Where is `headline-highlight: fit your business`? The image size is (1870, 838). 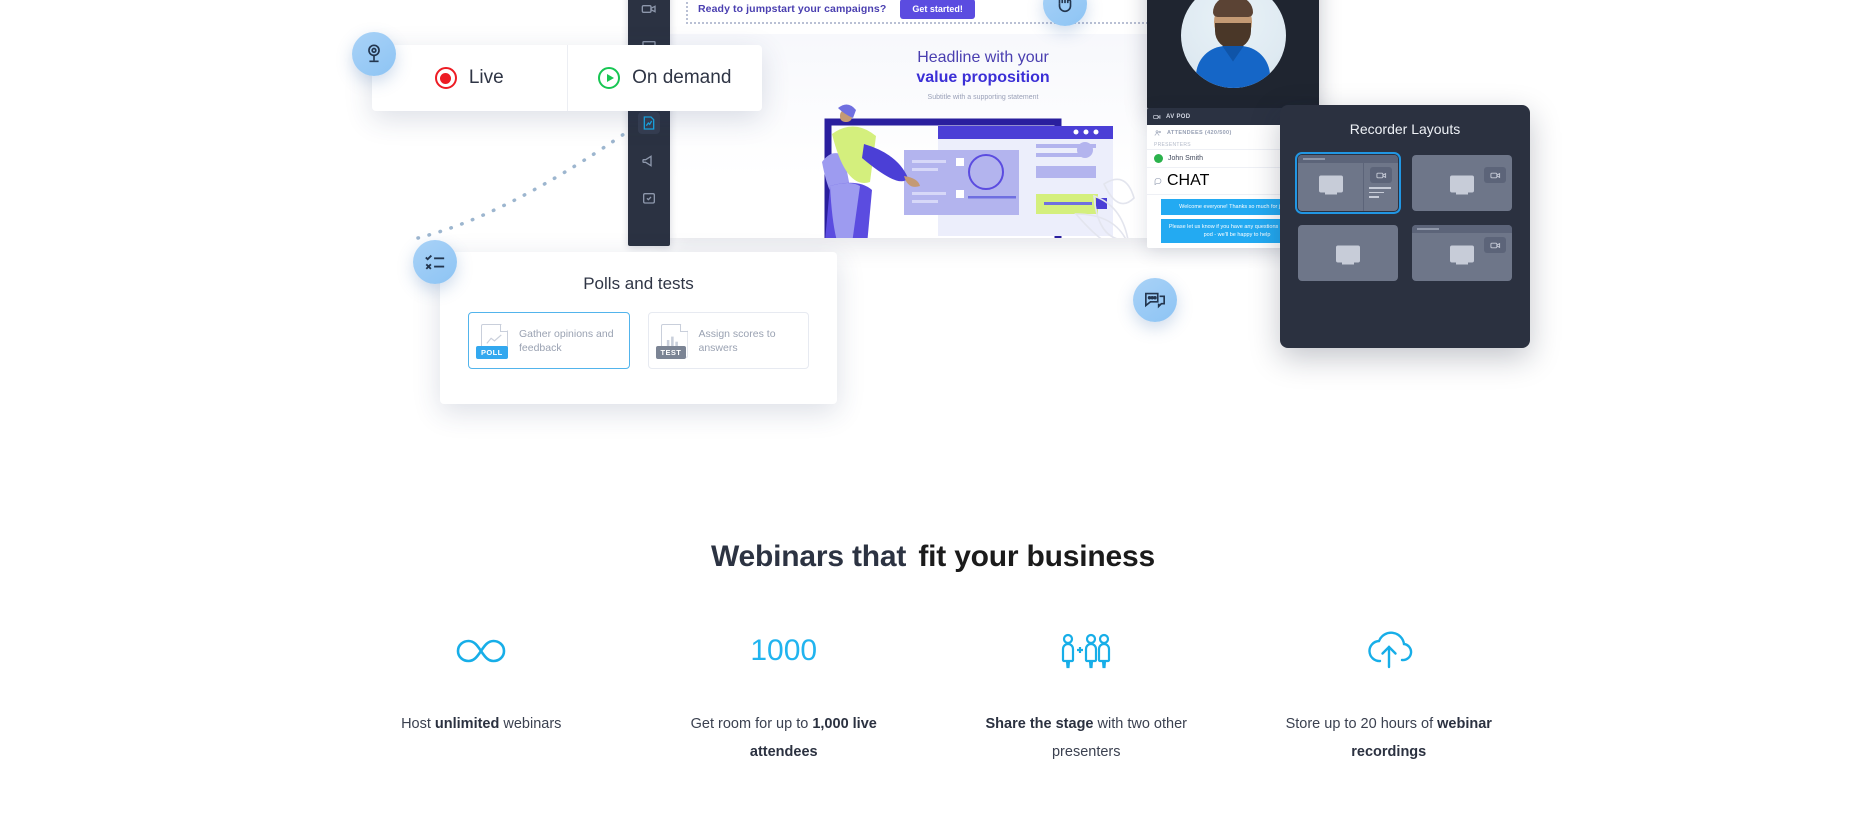
headline-highlight: fit your business is located at coordinates (1038, 556).